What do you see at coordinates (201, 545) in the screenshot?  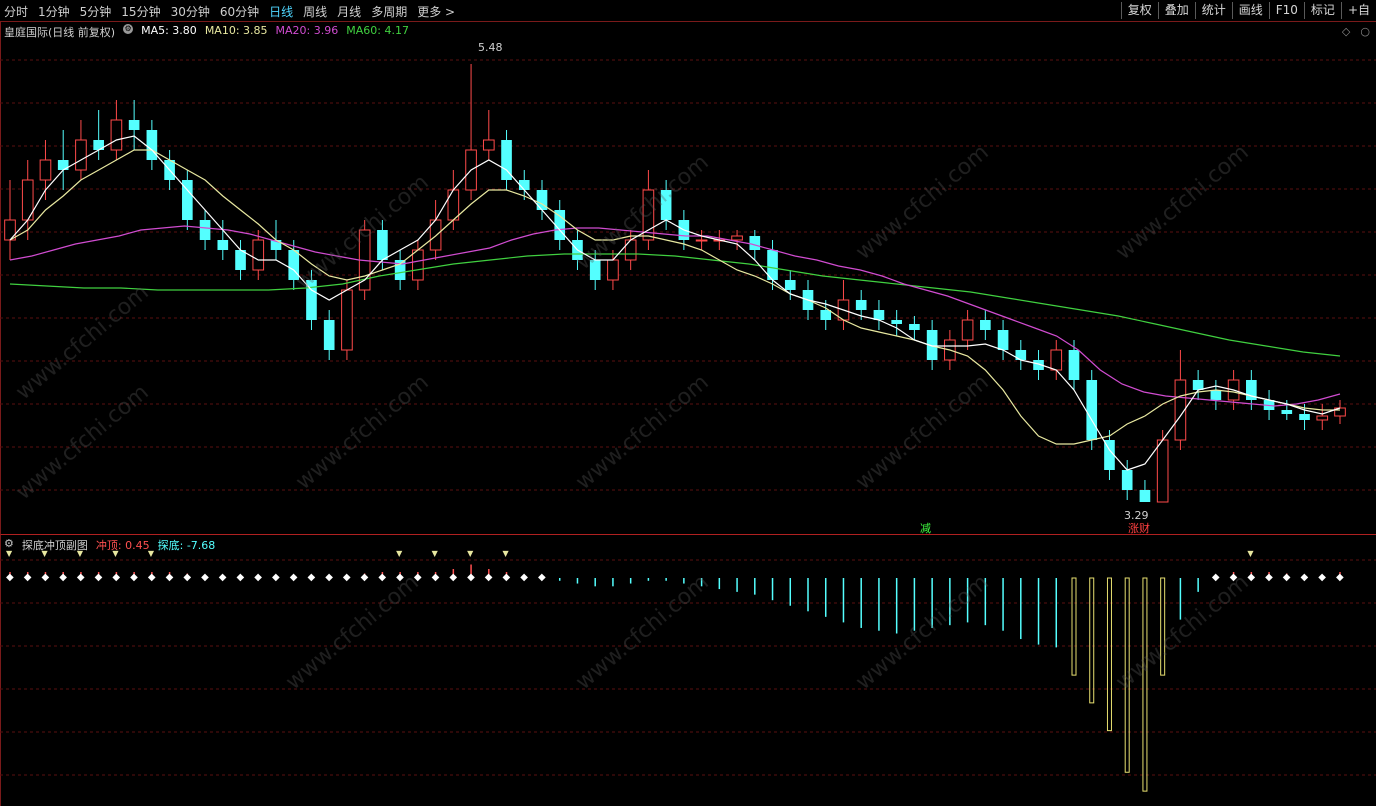 I see `bottom-value: -7.68` at bounding box center [201, 545].